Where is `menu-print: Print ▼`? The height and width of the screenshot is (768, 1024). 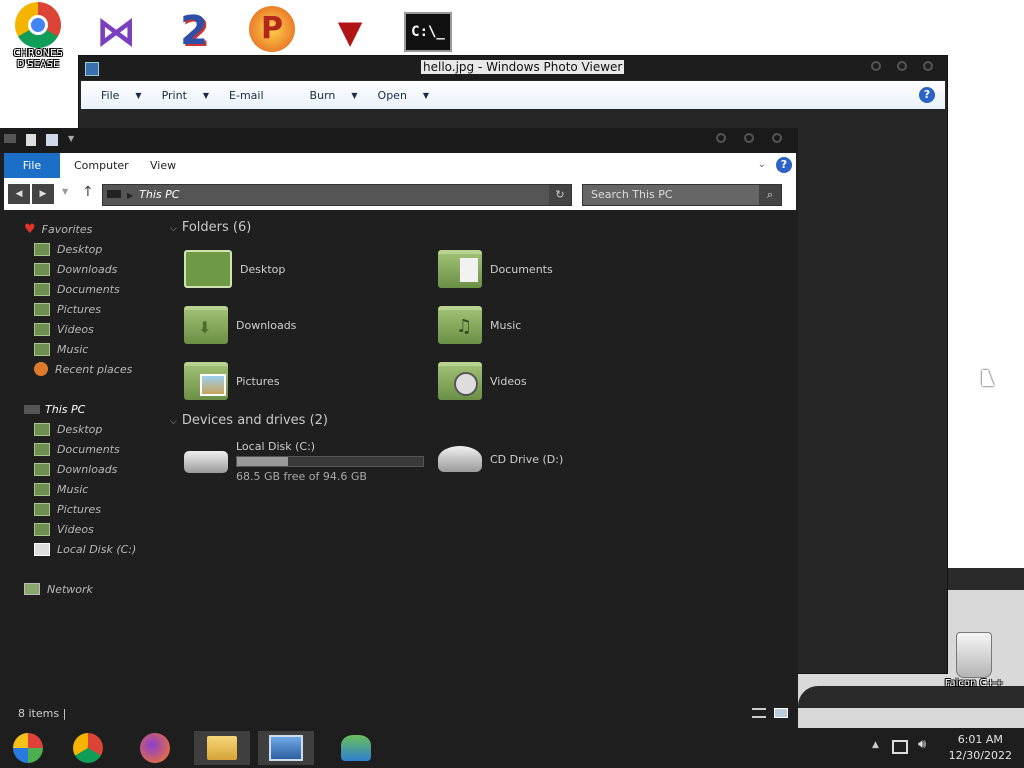 menu-print: Print ▼ is located at coordinates (185, 95).